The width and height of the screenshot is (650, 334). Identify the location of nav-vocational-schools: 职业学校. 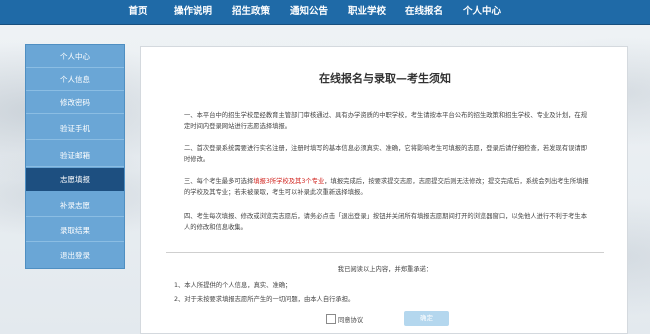
(367, 12).